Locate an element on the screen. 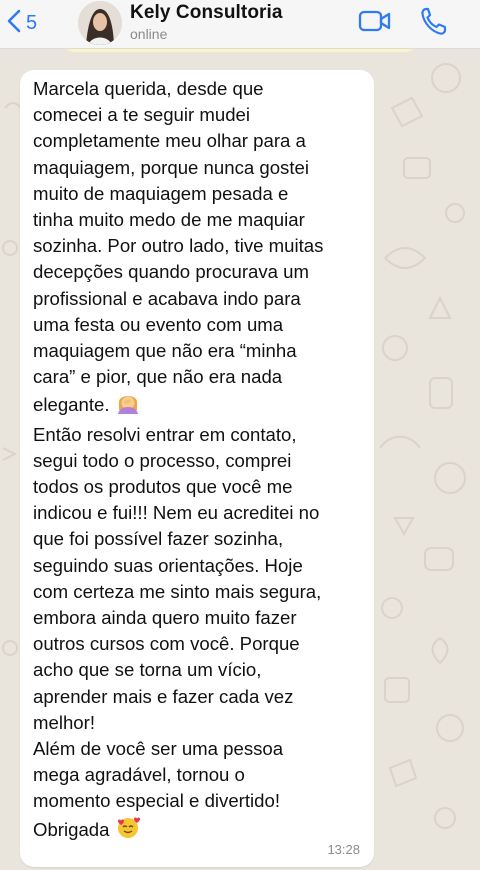 The height and width of the screenshot is (870, 480). chat-header: 5 Kely Consultoria online is located at coordinates (240, 24).